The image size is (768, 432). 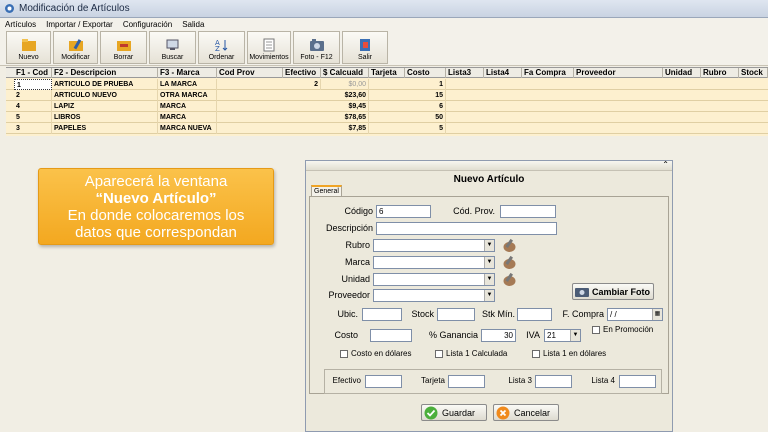 What do you see at coordinates (509, 245) in the screenshot?
I see `edit-rubro-icon` at bounding box center [509, 245].